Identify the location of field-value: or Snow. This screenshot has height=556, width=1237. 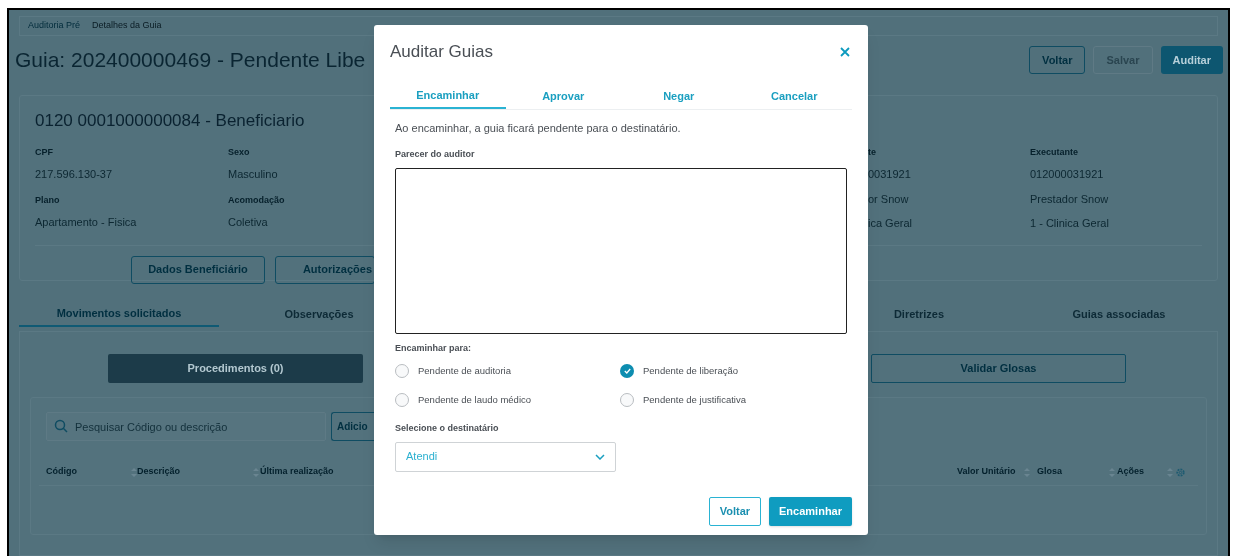
(888, 199).